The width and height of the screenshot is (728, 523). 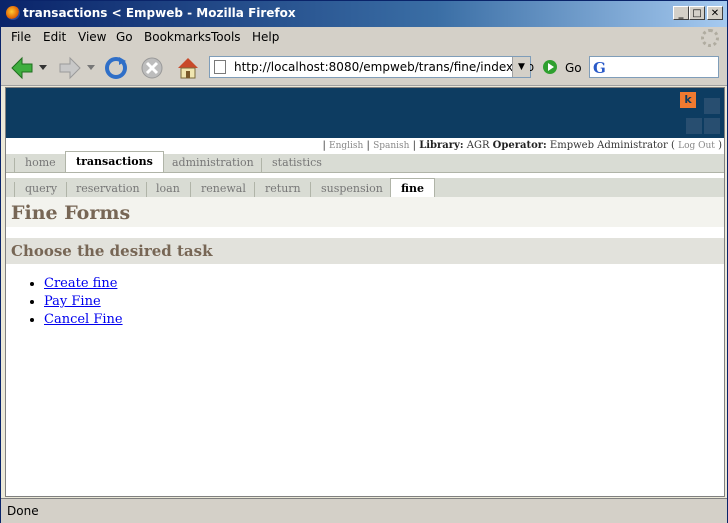 What do you see at coordinates (697, 13) in the screenshot?
I see `maximize-button: □` at bounding box center [697, 13].